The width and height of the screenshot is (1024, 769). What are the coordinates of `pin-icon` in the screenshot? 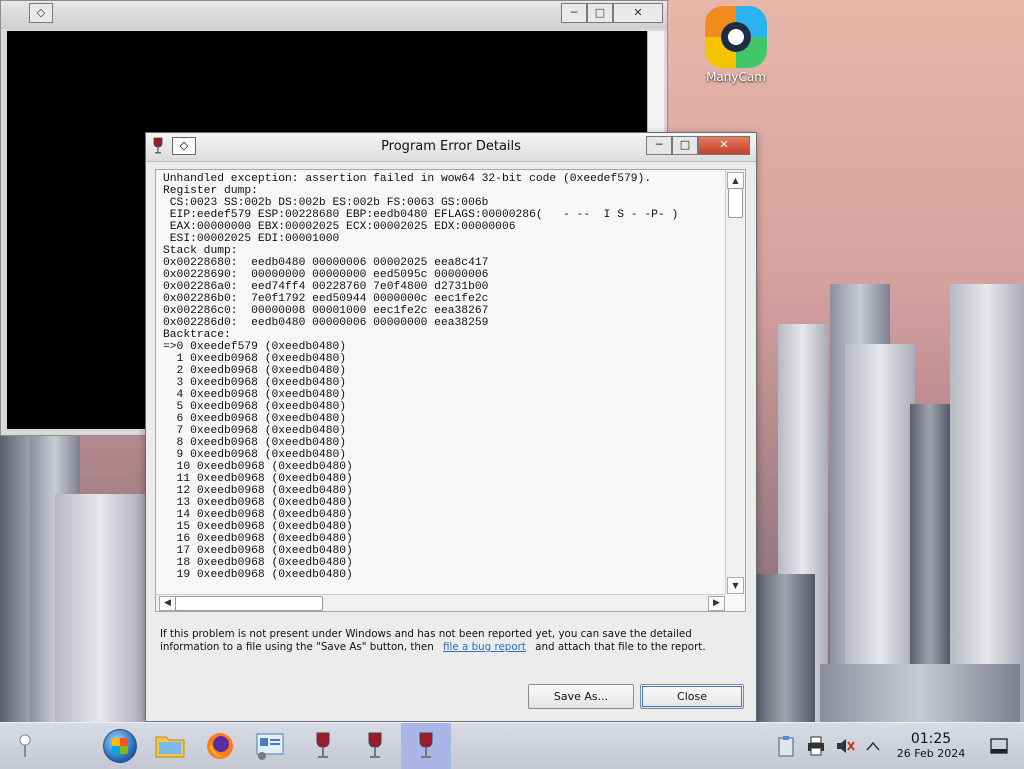 It's located at (25, 745).